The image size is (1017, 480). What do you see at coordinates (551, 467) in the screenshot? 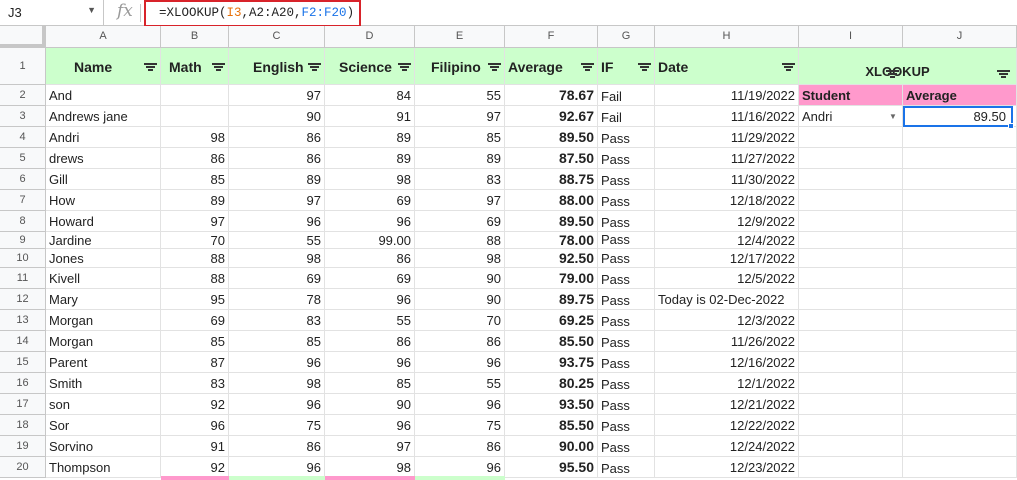
I see `cell-average: 95.50` at bounding box center [551, 467].